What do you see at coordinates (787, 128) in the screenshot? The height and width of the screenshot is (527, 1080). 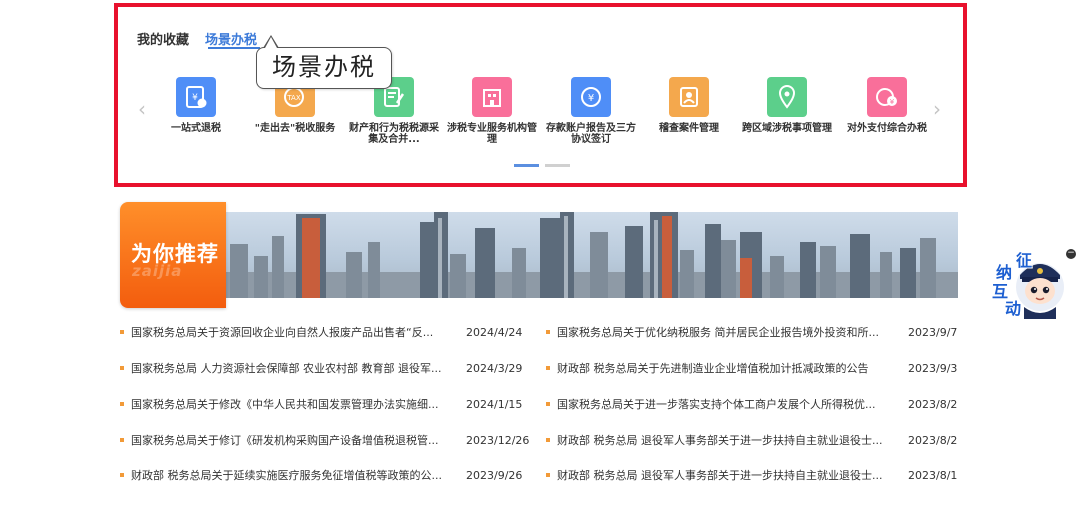 I see `scene-item-label: 跨区域涉税事项管理` at bounding box center [787, 128].